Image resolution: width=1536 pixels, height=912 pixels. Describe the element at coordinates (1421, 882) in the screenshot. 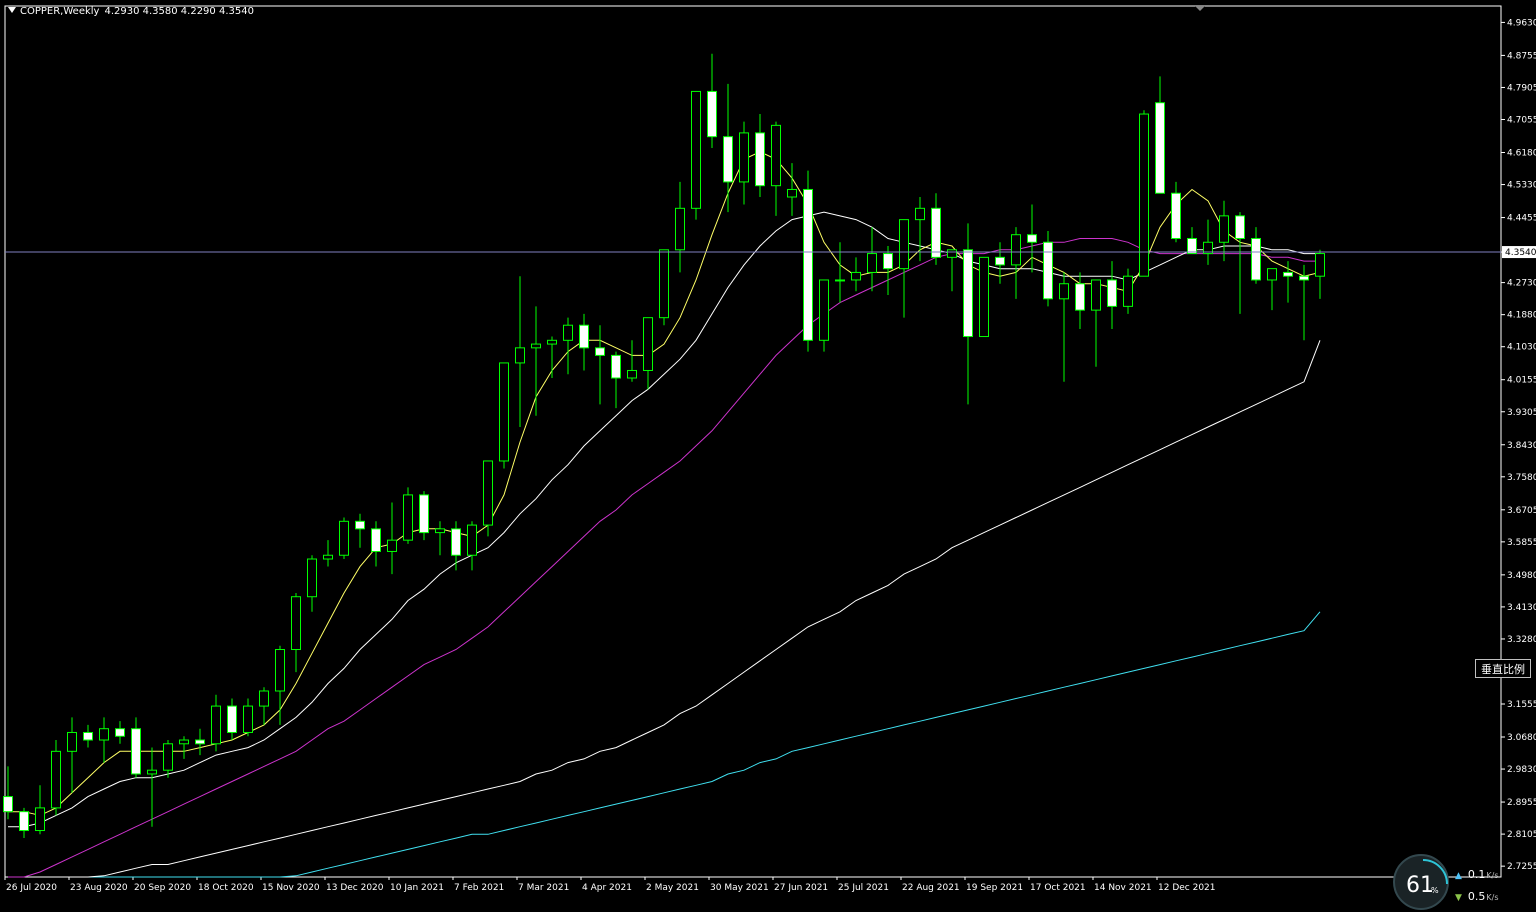

I see `cpu-gauge: 61 %` at that location.